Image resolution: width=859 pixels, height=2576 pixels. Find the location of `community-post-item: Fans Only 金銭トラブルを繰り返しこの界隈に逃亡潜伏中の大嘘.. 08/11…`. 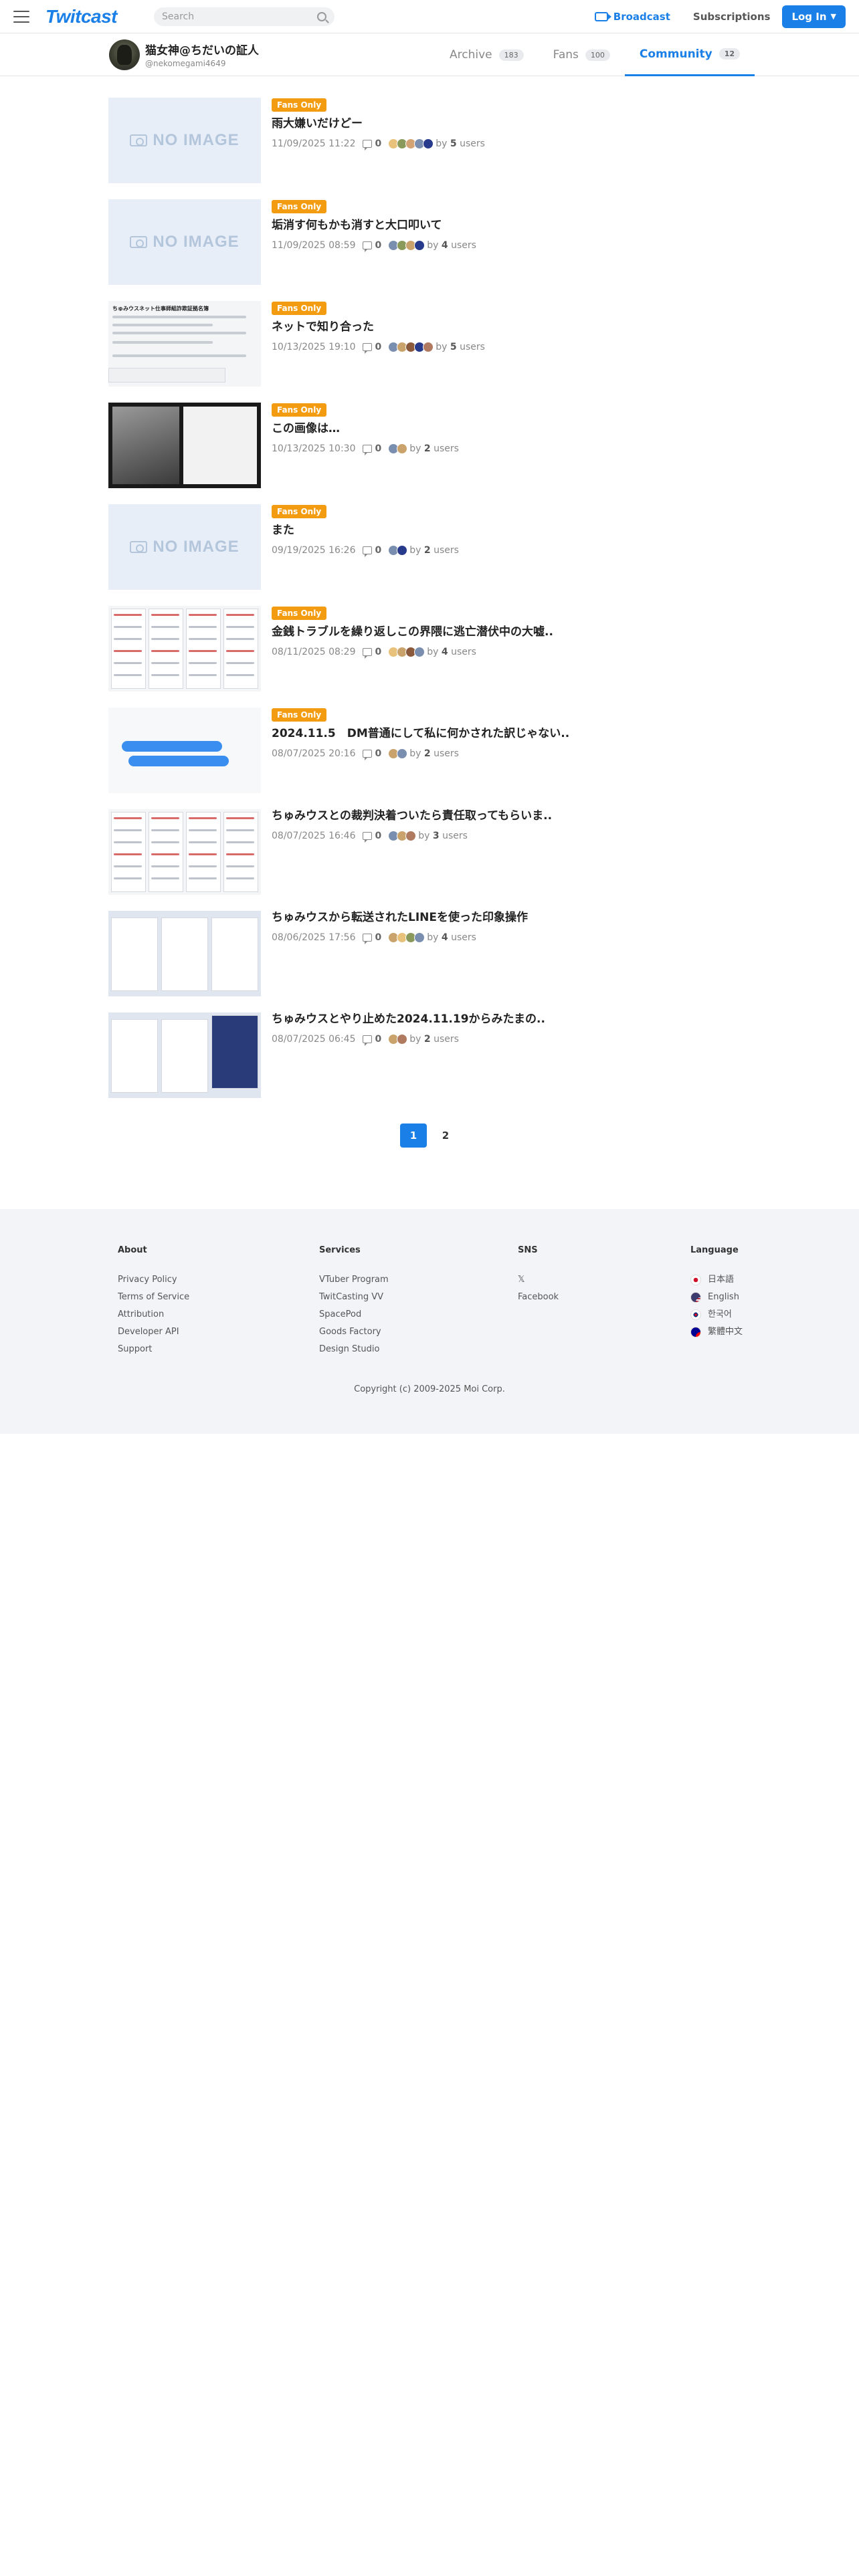

community-post-item: Fans Only 金銭トラブルを繰り返しこの界隈に逃亡潜伏中の大嘘.. 08/11… is located at coordinates (429, 657).